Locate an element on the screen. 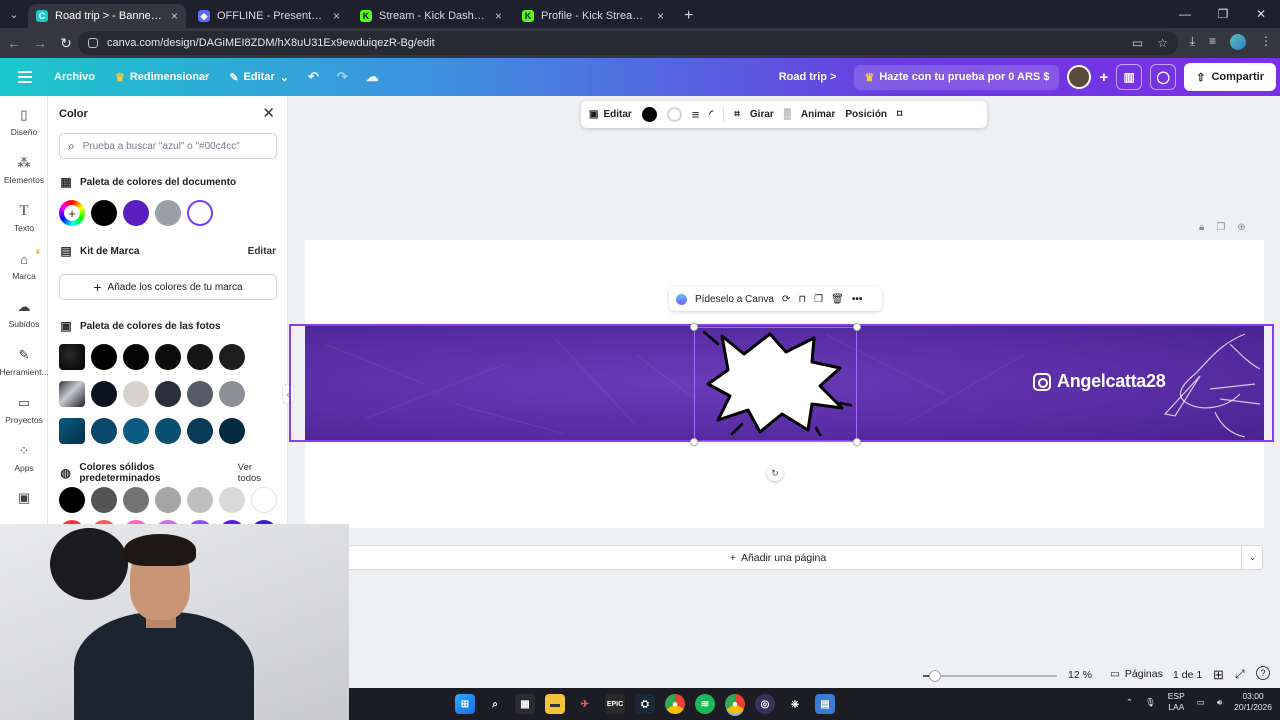  bookmark-star-icon: ☆ is located at coordinates (1162, 43).